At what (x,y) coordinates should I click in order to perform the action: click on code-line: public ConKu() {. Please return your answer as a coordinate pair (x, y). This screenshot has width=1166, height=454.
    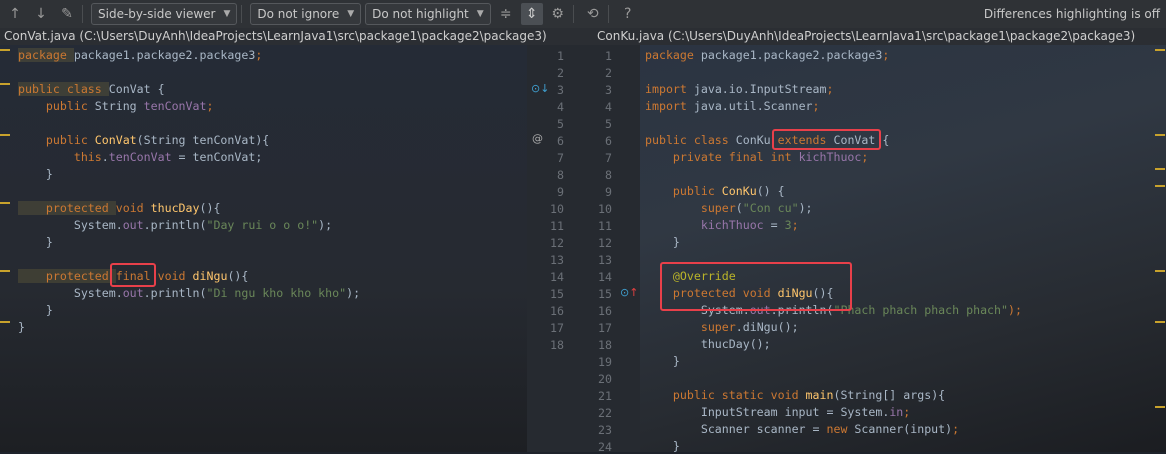
    Looking at the image, I should click on (715, 191).